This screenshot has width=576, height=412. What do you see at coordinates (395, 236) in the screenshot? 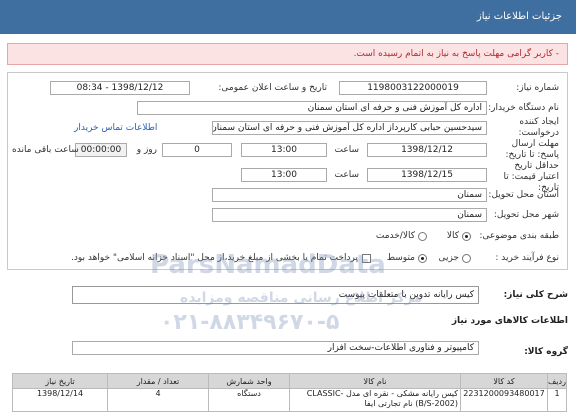
I see `category-option-goods-service: کالا/خدمت` at bounding box center [395, 236].